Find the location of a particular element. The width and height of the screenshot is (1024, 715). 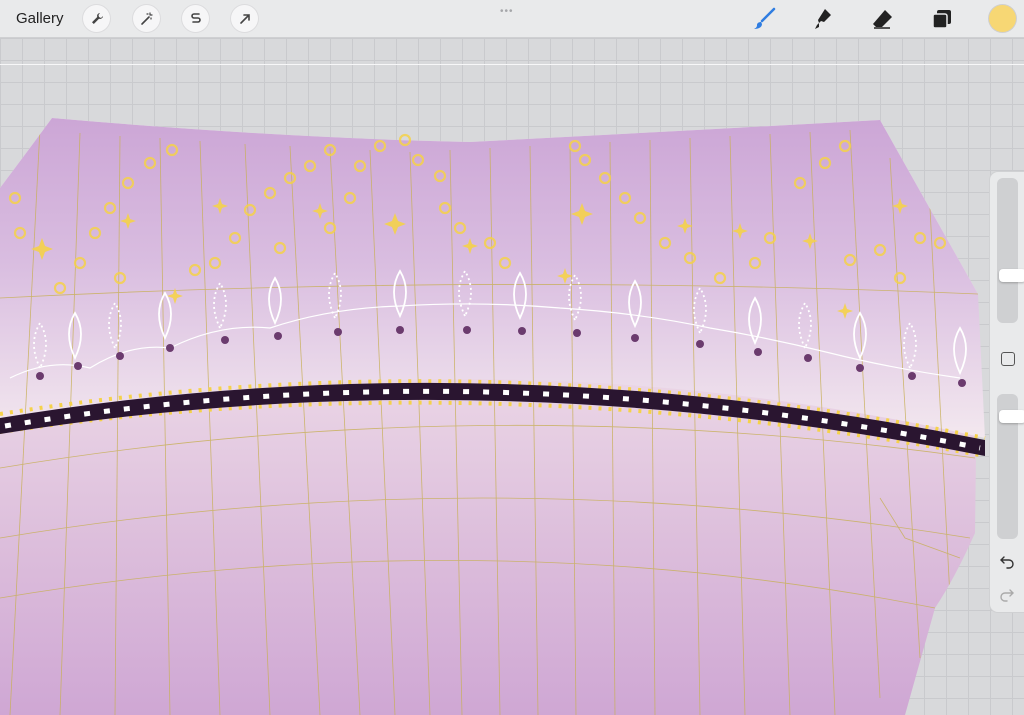

undo-button is located at coordinates (1007, 561).